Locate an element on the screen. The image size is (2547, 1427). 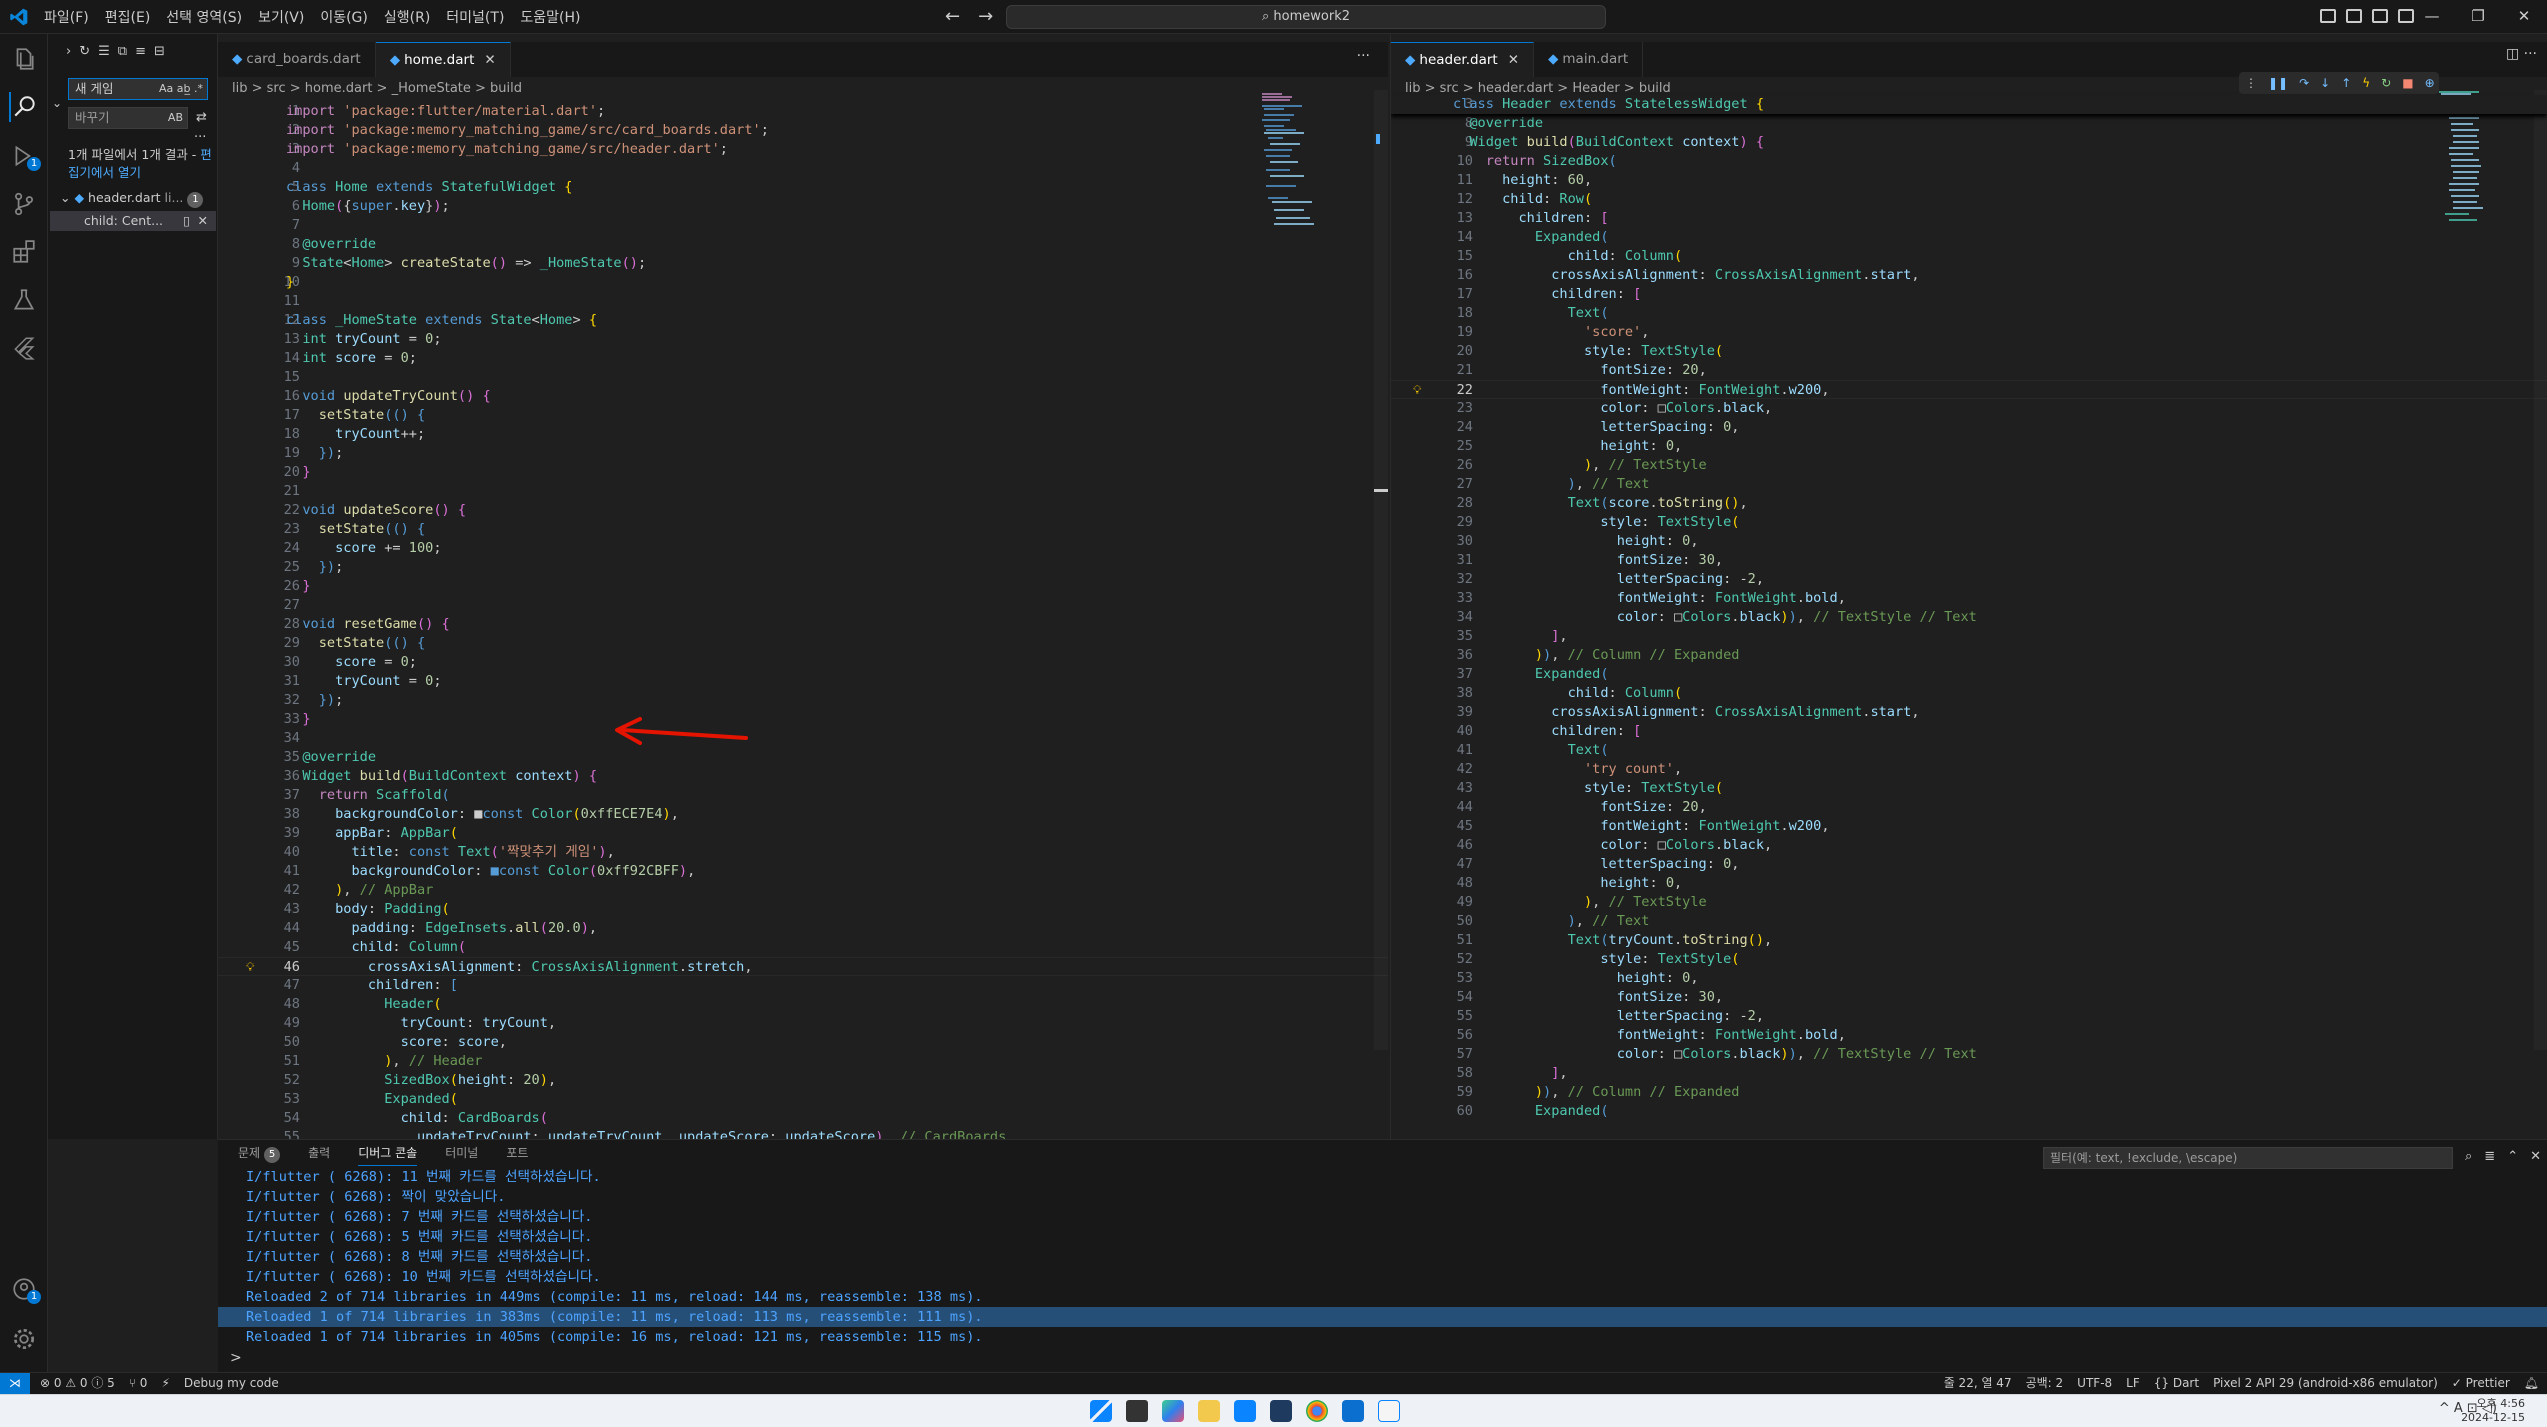
left-minimap is located at coordinates (1315, 170).